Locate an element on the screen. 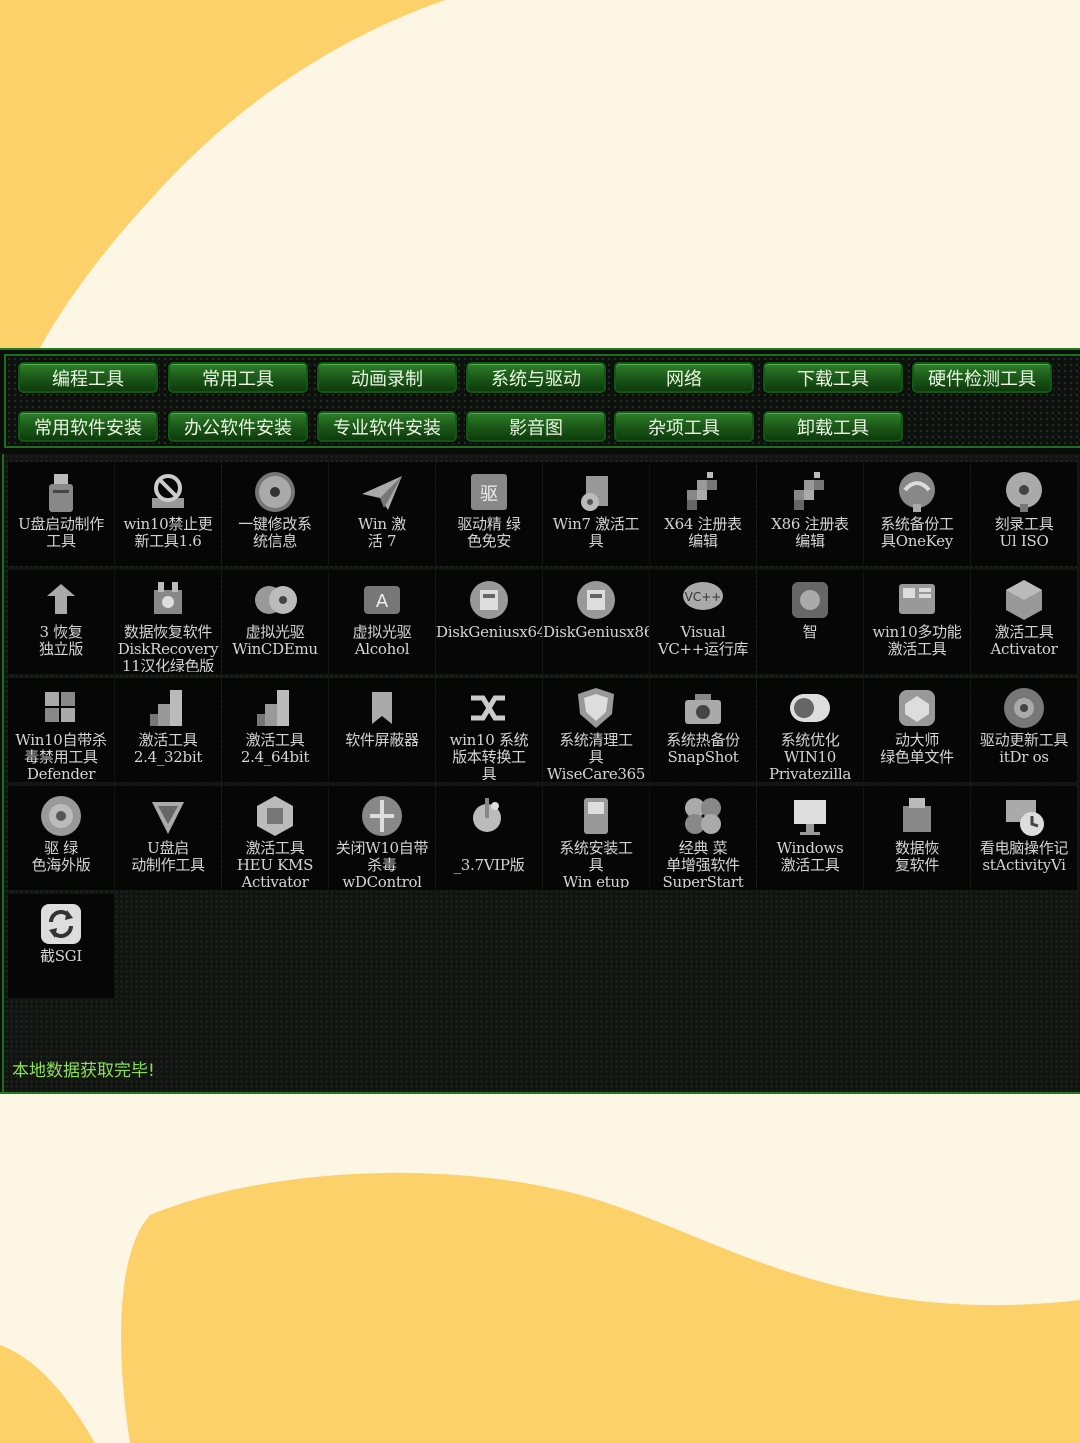  tool-tile: Win7 激活工 具 is located at coordinates (596, 514).